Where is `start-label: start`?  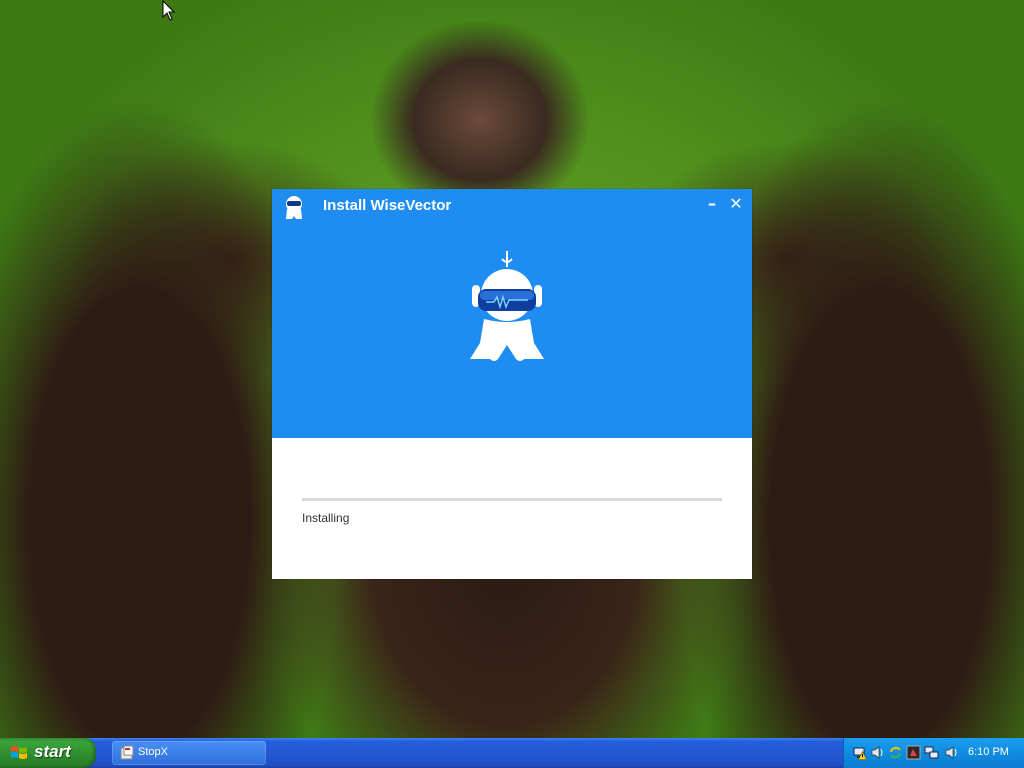
start-label: start is located at coordinates (52, 751).